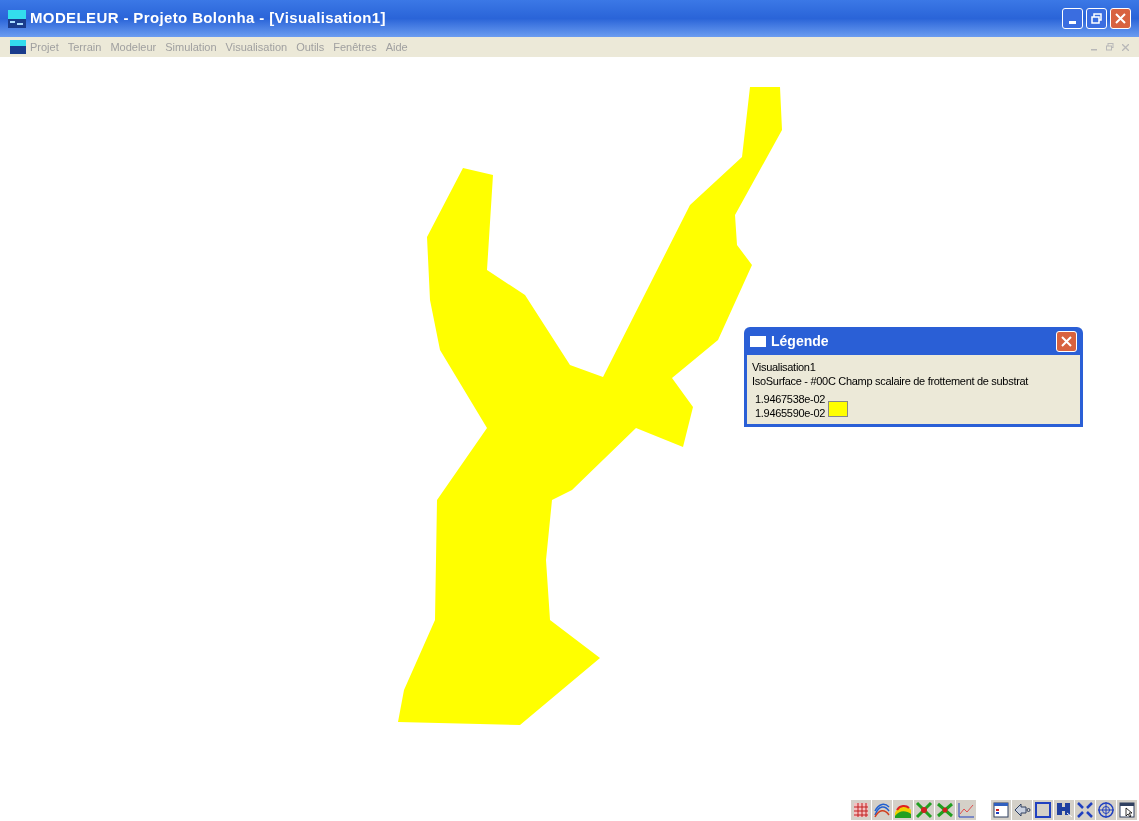 This screenshot has height=821, width=1139. What do you see at coordinates (1064, 810) in the screenshot?
I see `binoculars-icon` at bounding box center [1064, 810].